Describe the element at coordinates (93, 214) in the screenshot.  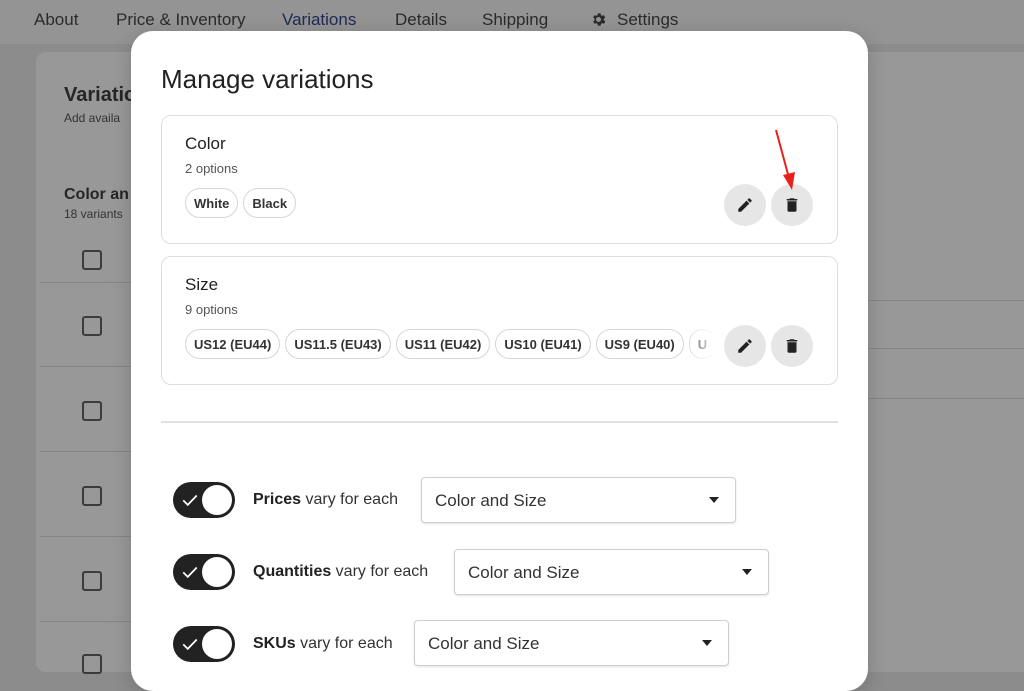
I see `background-group-subtitle: 18 variants` at that location.